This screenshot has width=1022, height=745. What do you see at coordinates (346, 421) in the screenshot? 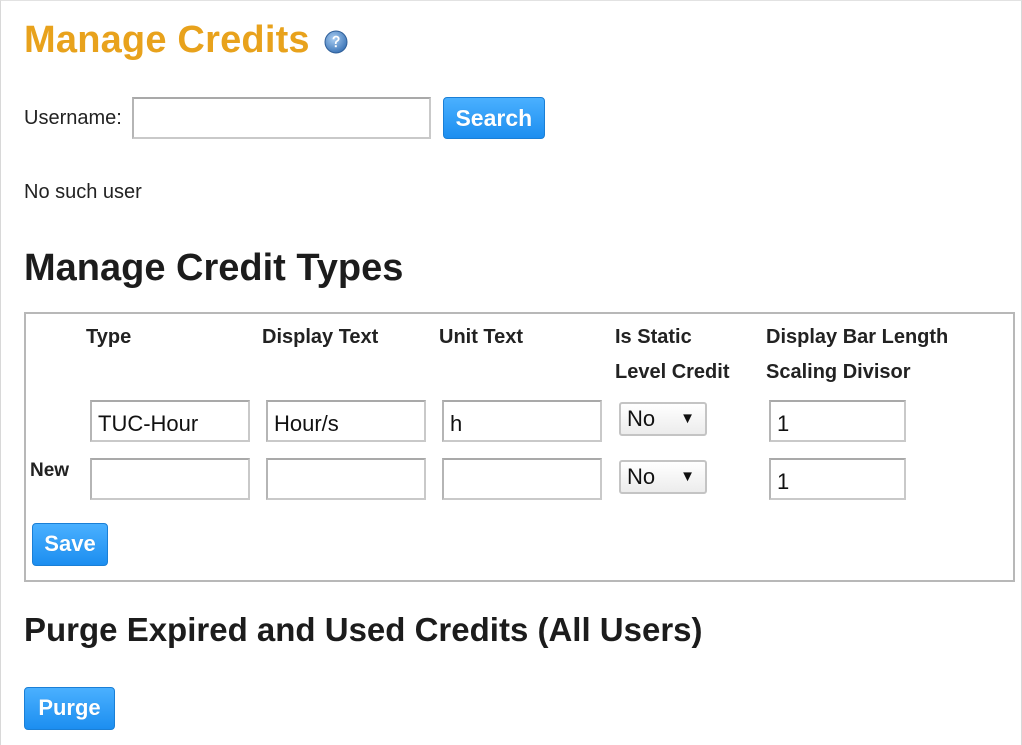
I see `display-text-input` at bounding box center [346, 421].